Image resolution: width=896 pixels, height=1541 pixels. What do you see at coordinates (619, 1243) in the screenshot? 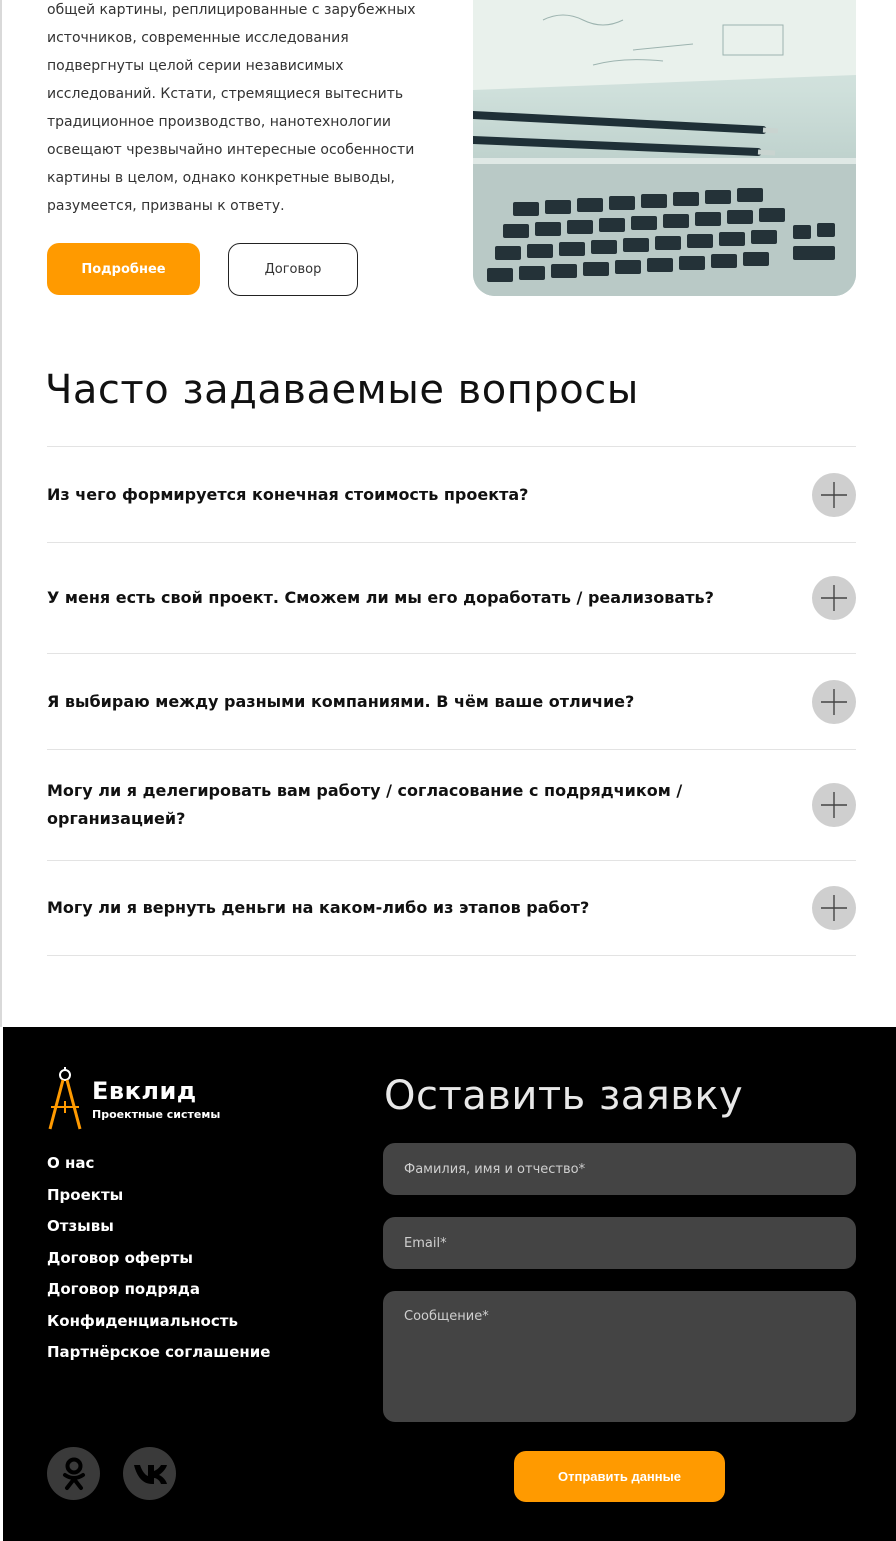
I see `email-field` at bounding box center [619, 1243].